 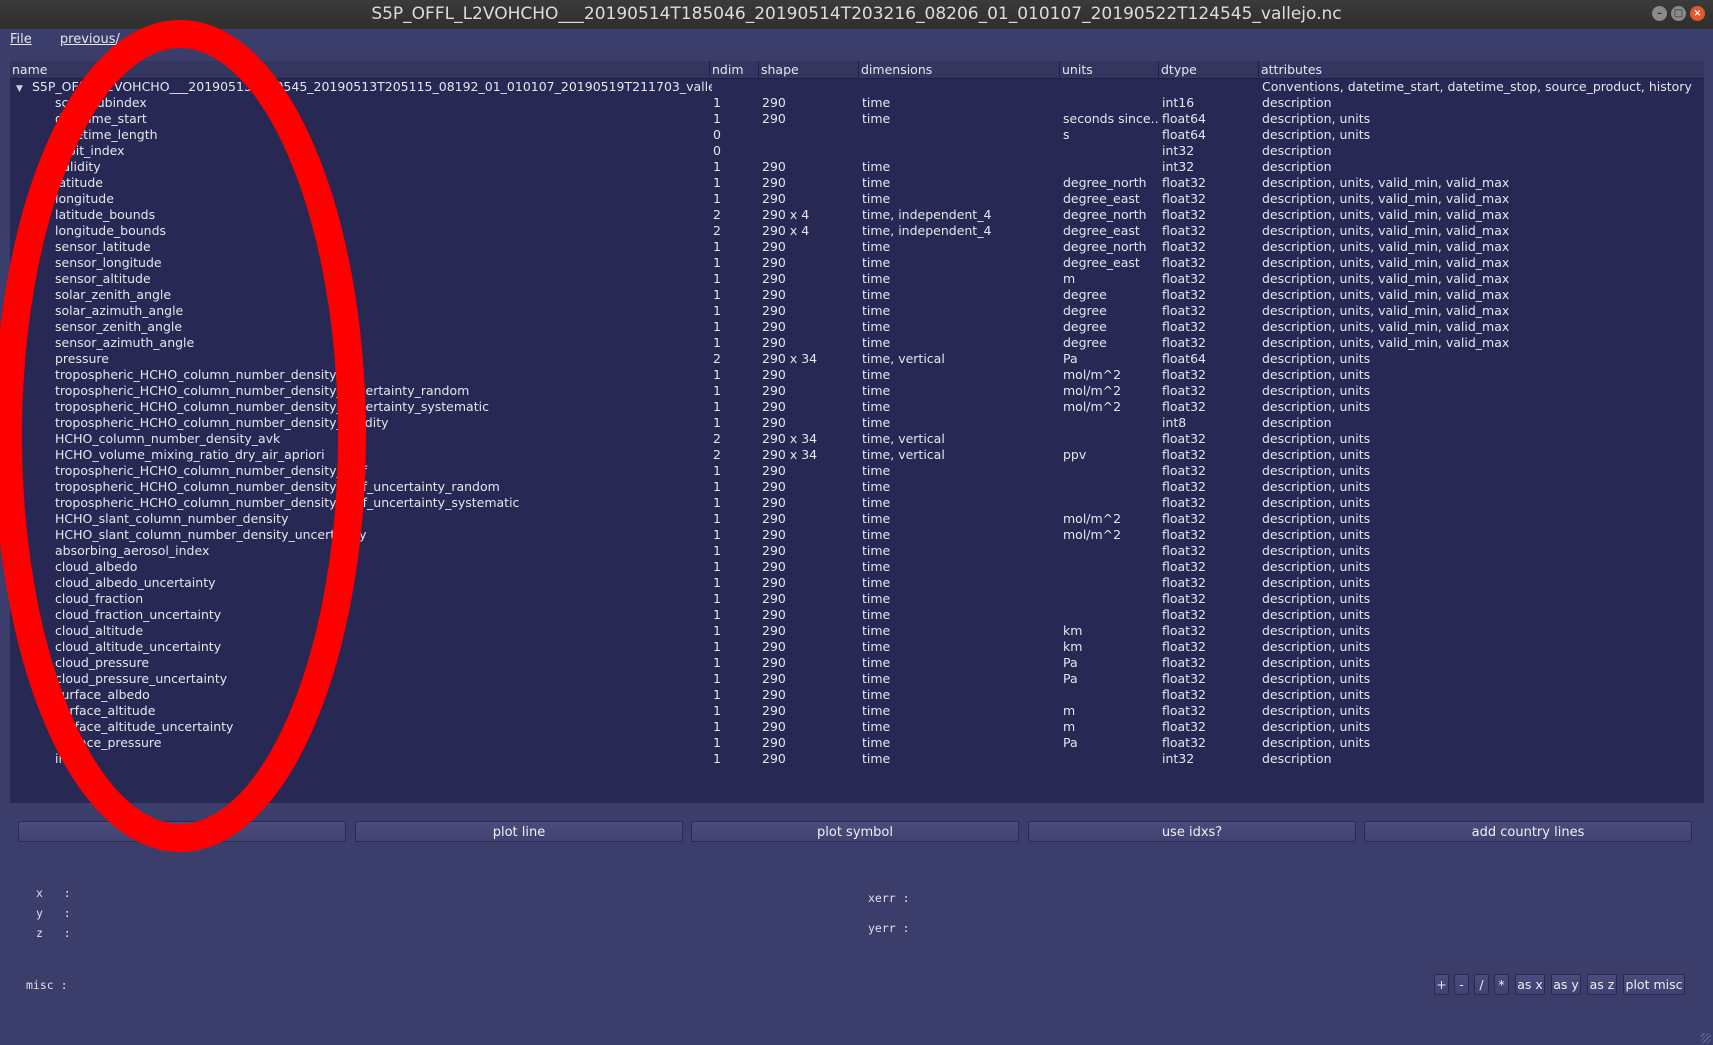 What do you see at coordinates (1528, 831) in the screenshot?
I see `add-country-lines-button: add country lines` at bounding box center [1528, 831].